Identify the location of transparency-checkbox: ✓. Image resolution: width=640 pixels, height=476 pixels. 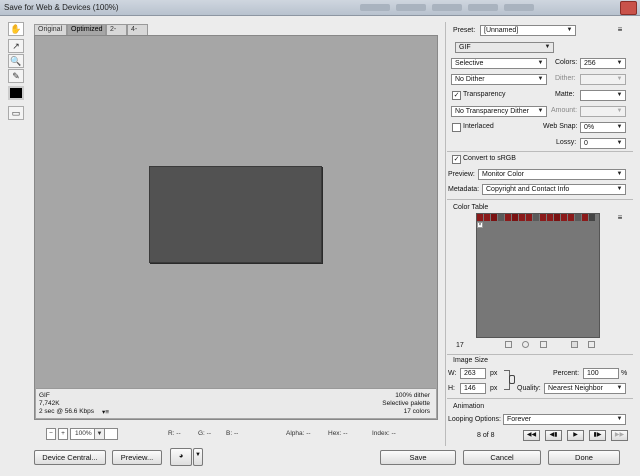
(456, 95).